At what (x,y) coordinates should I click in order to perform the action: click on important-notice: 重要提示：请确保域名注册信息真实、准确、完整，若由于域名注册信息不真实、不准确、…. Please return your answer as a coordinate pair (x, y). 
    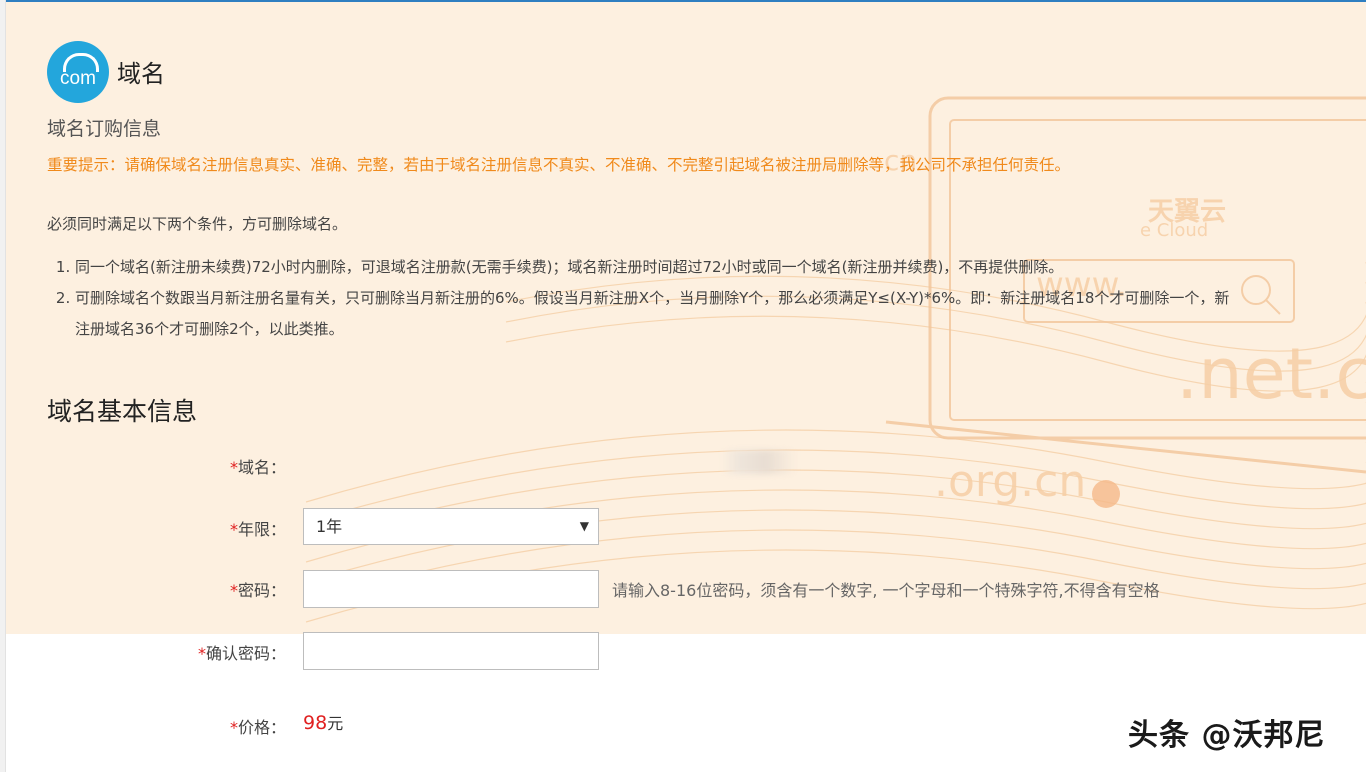
    Looking at the image, I should click on (559, 165).